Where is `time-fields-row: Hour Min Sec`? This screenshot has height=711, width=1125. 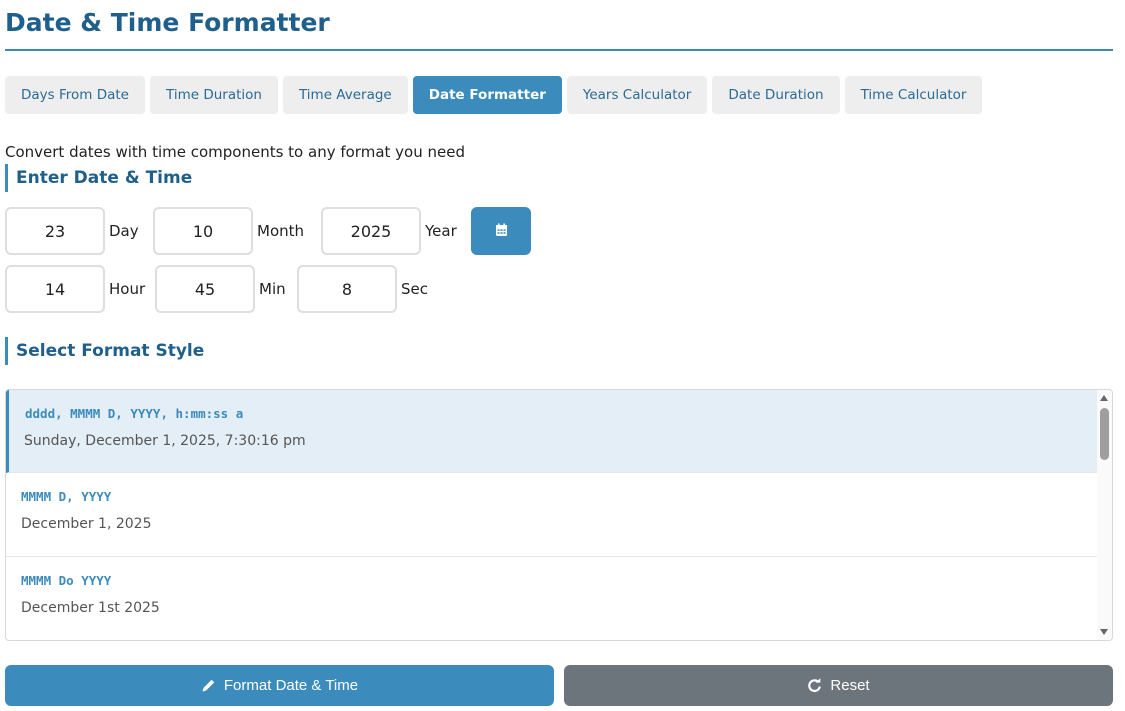 time-fields-row: Hour Min Sec is located at coordinates (223, 289).